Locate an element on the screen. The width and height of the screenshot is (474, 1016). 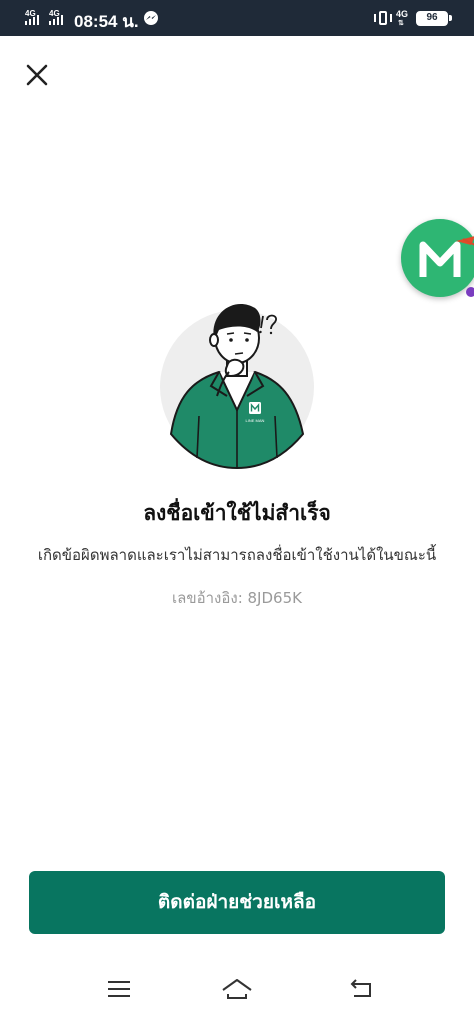
status-bar: 4G 4G 08:54 น. 4G ⇅ 96 is located at coordinates (237, 18).